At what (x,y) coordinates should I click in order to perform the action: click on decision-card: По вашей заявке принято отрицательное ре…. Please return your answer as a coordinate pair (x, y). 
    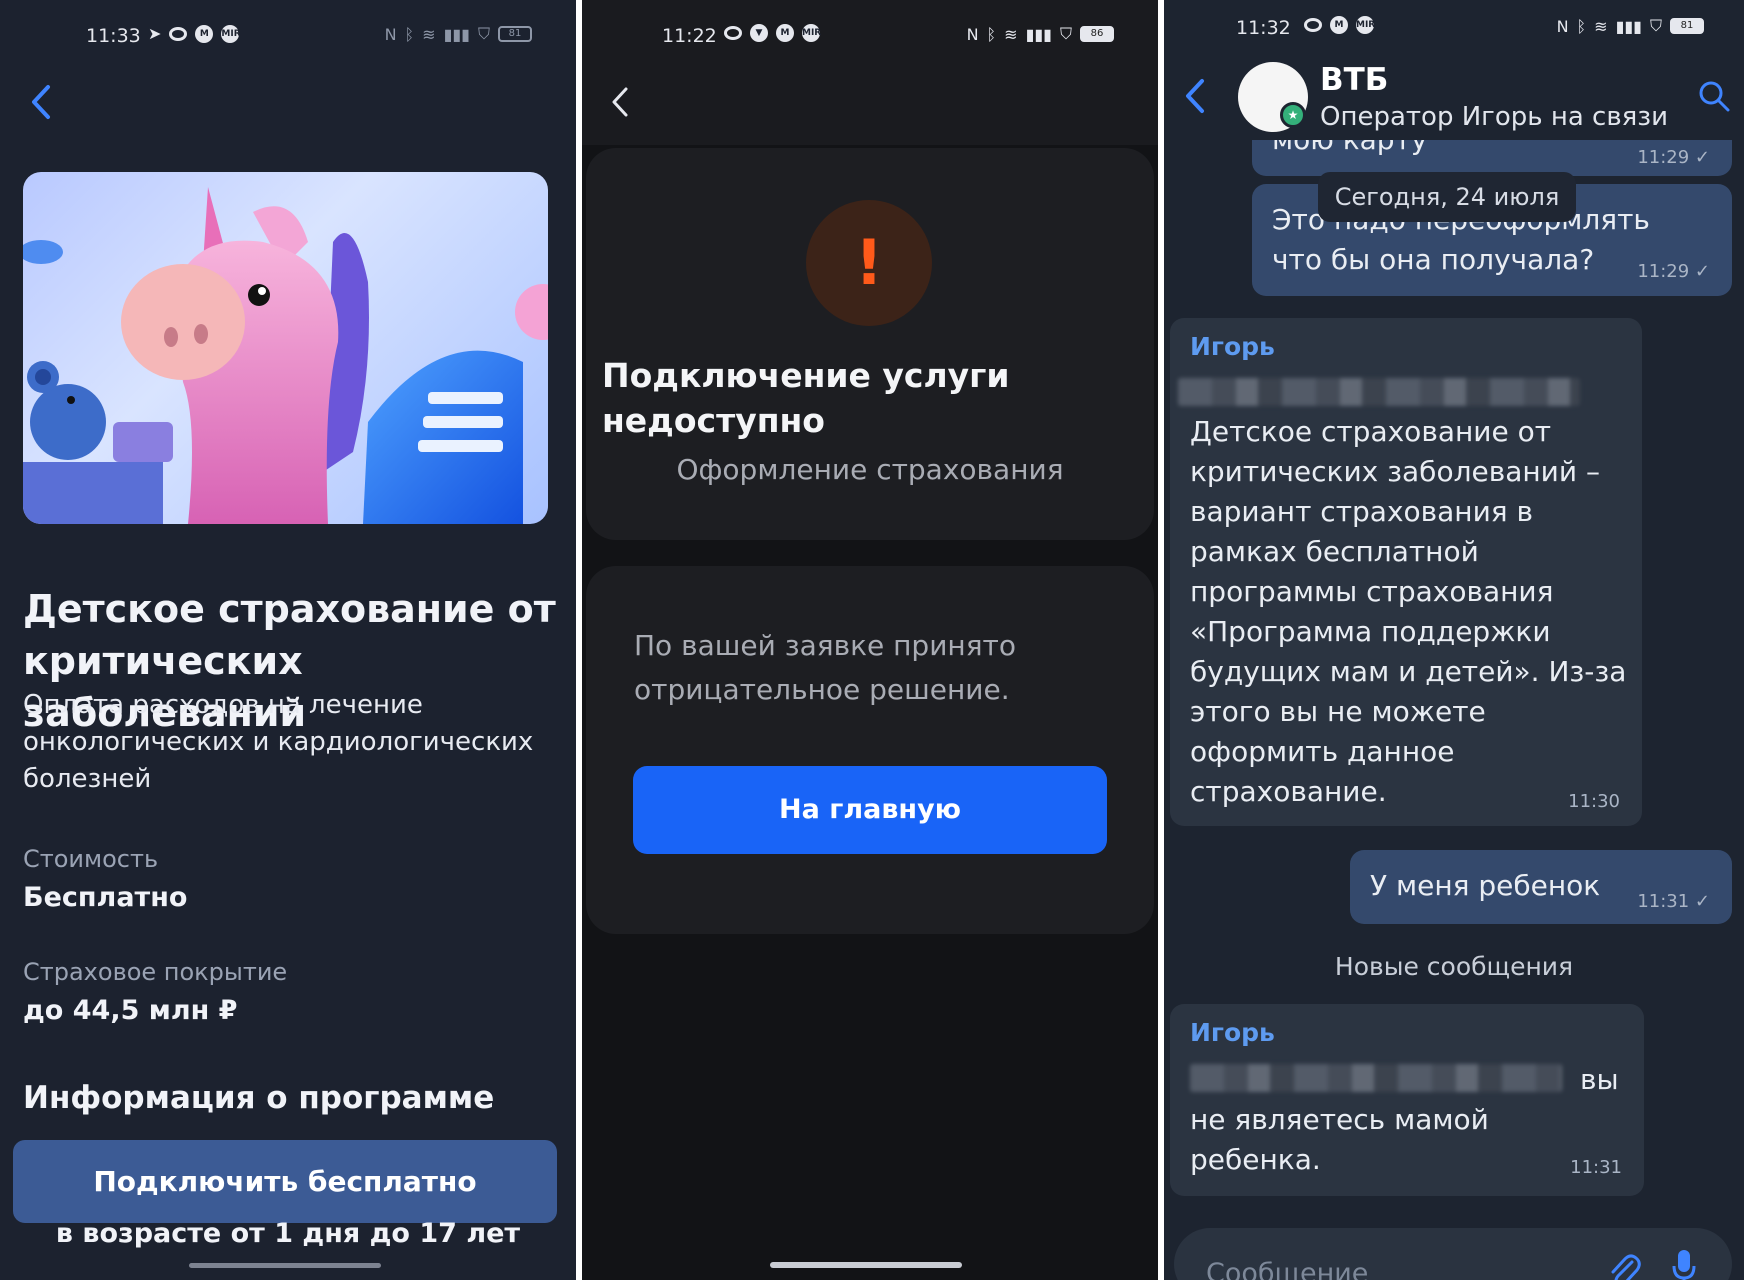
    Looking at the image, I should click on (870, 750).